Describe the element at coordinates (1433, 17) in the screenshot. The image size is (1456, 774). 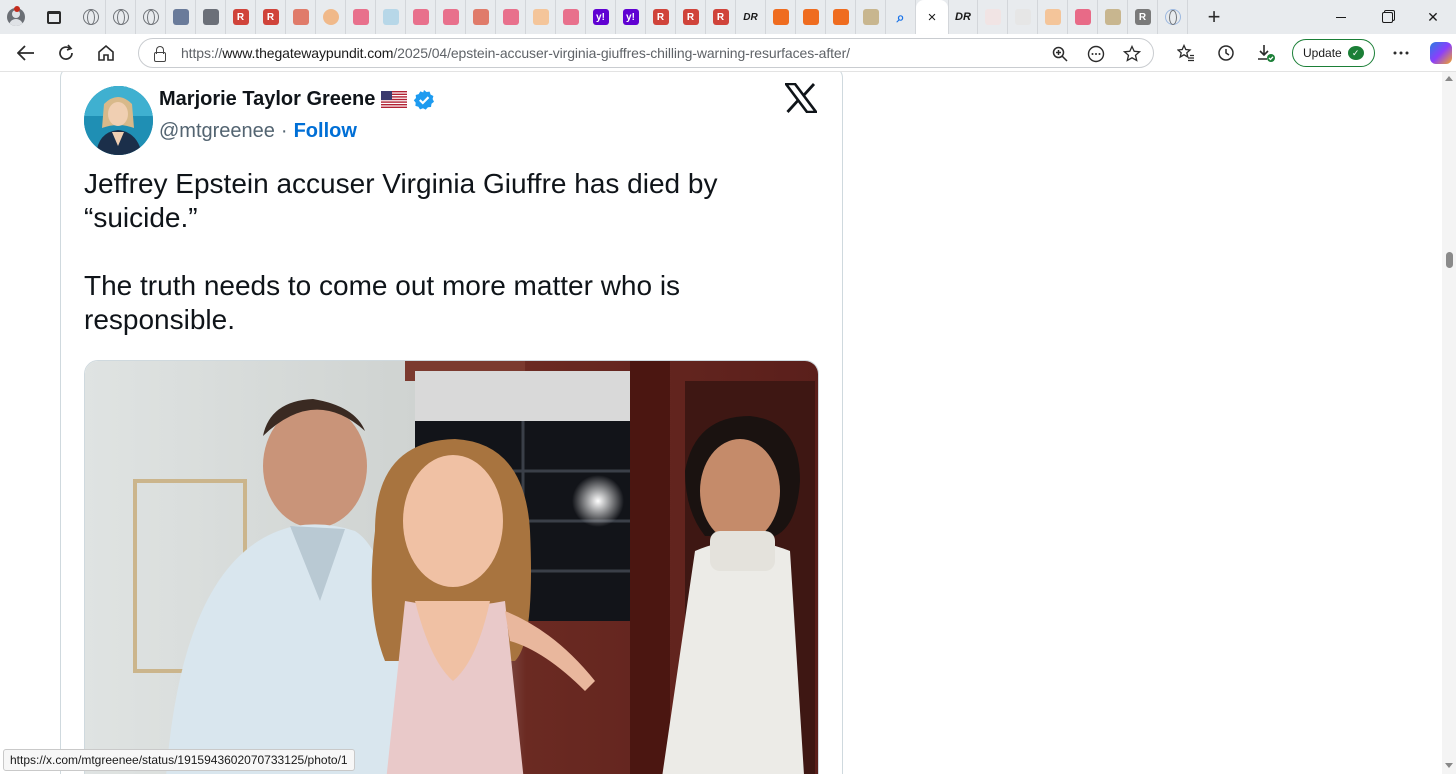
I see `close-window-button: ✕` at that location.